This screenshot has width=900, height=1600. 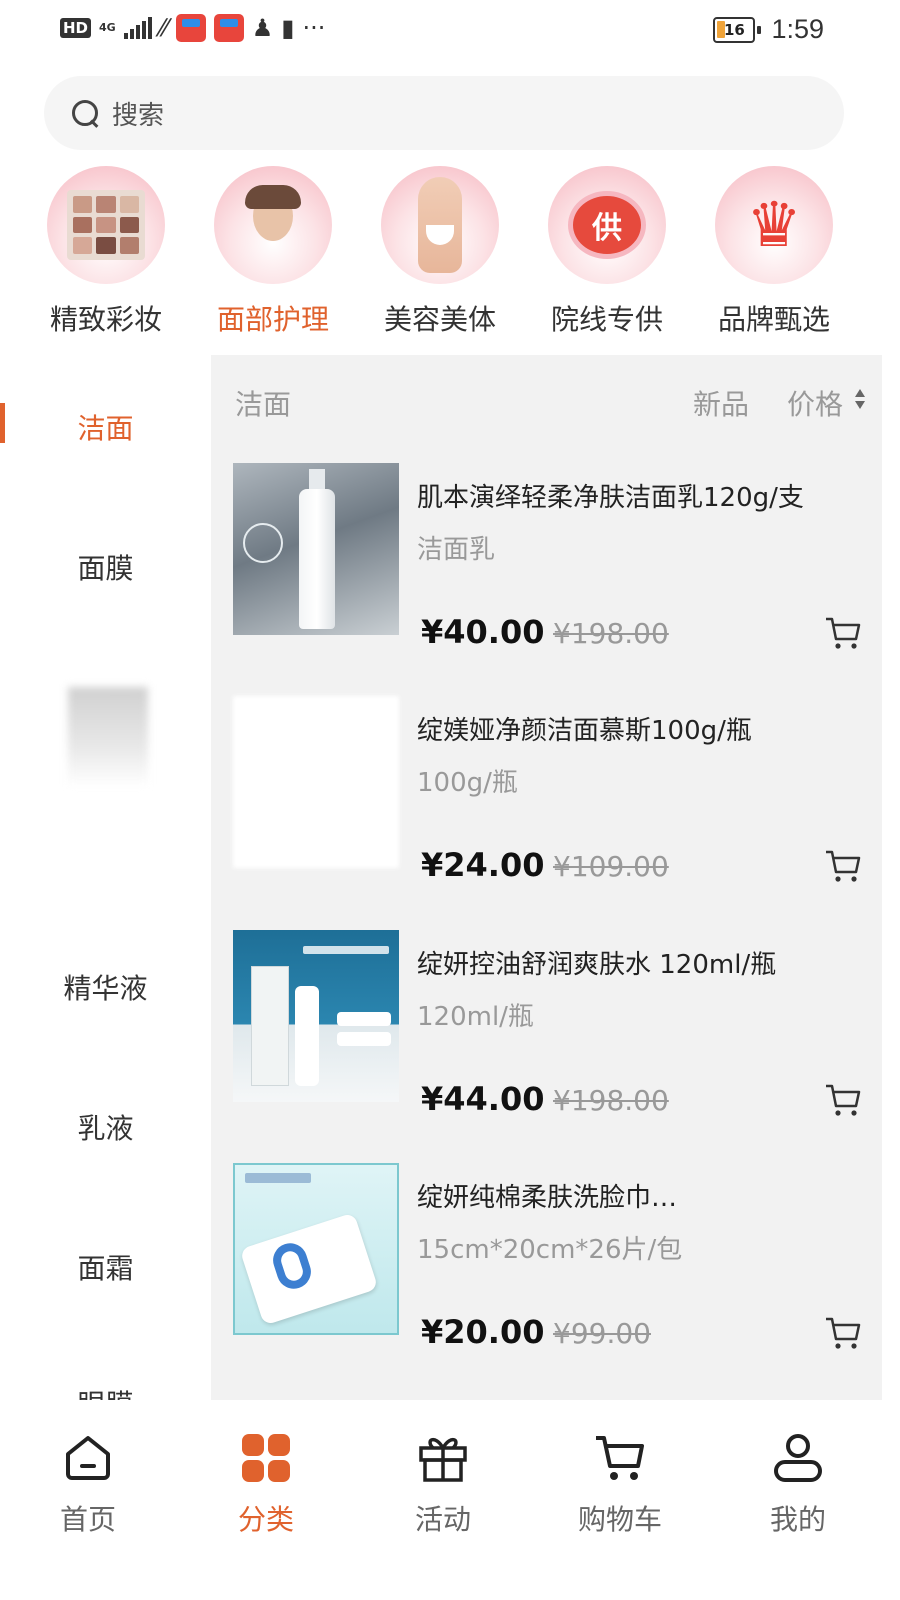 What do you see at coordinates (263, 404) in the screenshot?
I see `current-subcategory: 洁面` at bounding box center [263, 404].